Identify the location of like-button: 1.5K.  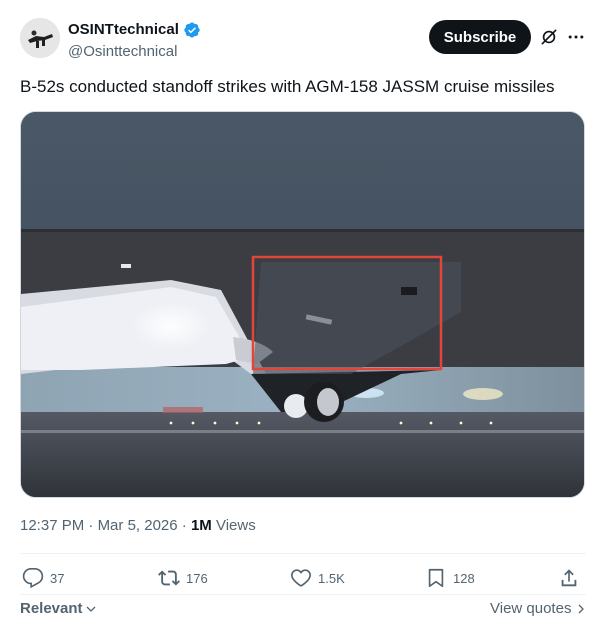
(317, 578).